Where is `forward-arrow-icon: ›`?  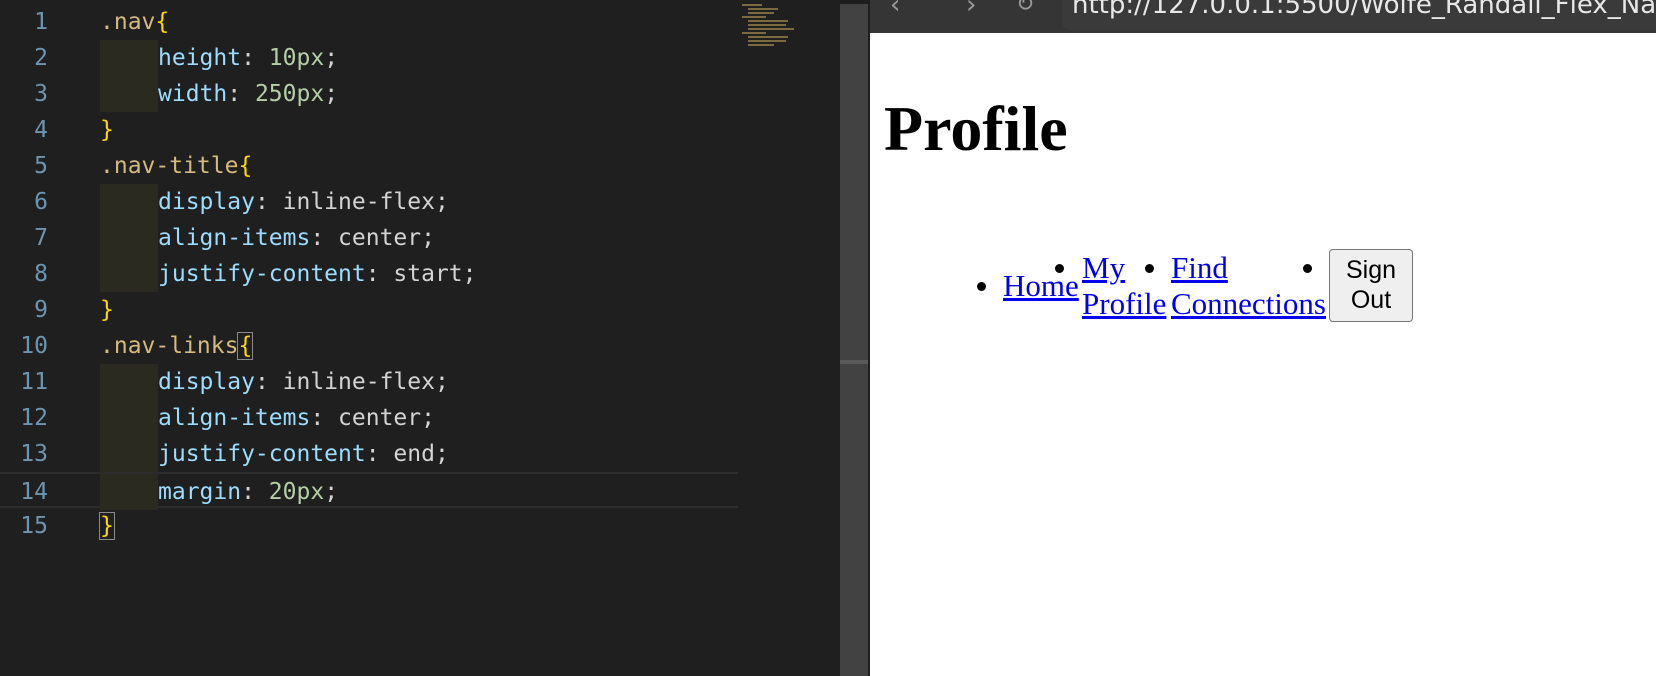 forward-arrow-icon: › is located at coordinates (971, 9).